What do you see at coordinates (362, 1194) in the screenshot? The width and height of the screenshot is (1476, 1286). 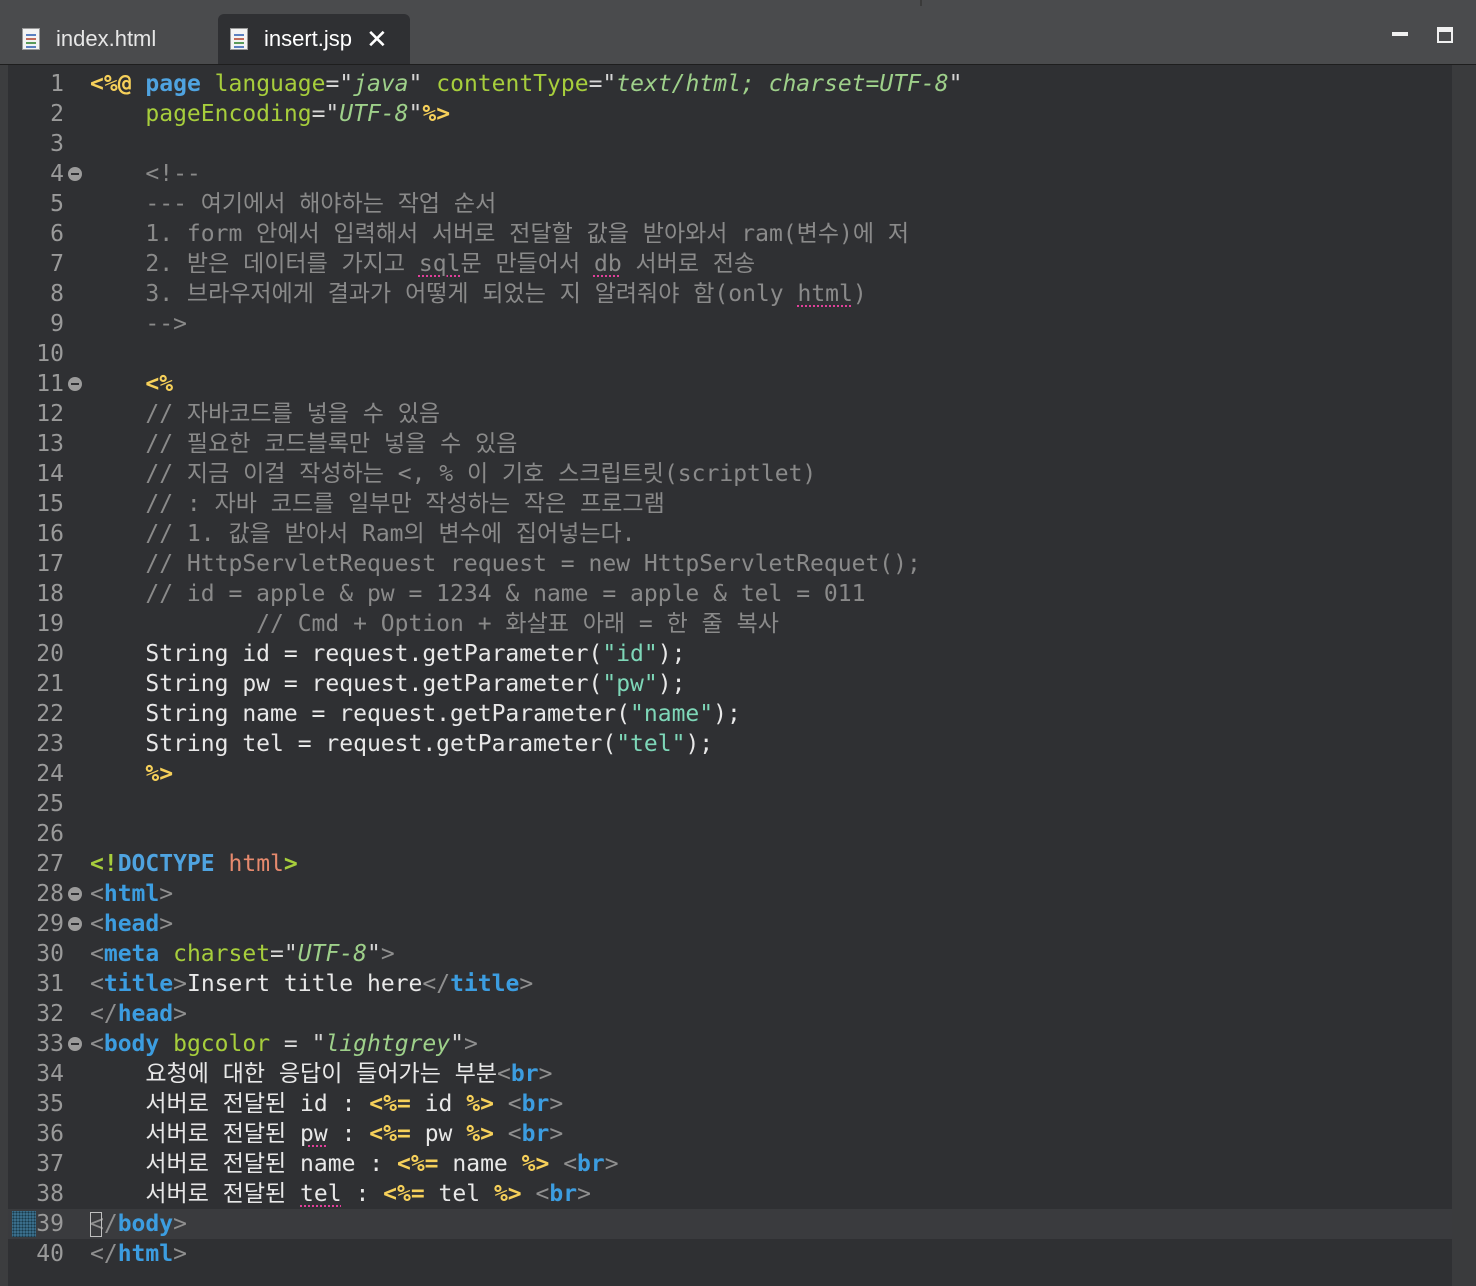 I see `code-token: :` at bounding box center [362, 1194].